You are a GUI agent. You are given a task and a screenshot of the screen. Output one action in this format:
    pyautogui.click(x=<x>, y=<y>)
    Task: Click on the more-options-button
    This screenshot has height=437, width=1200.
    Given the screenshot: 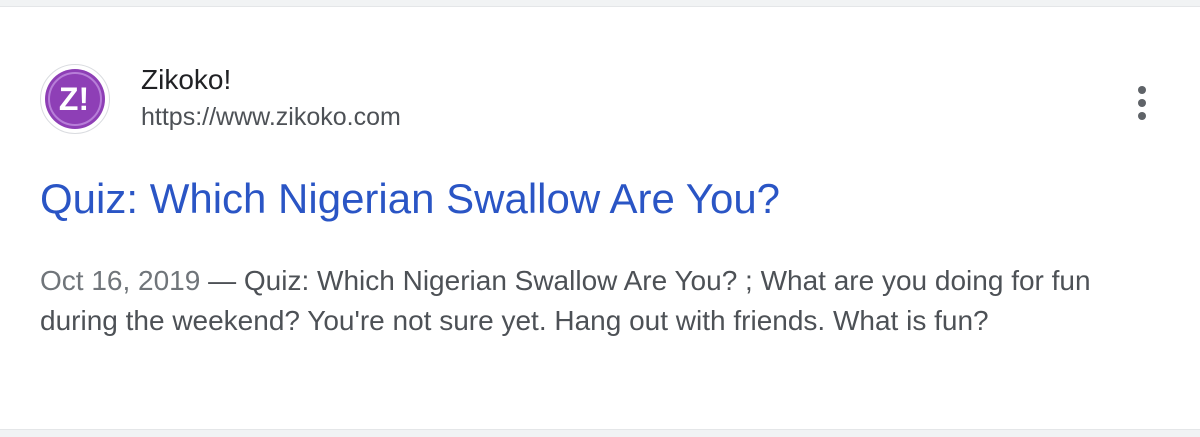 What is the action you would take?
    pyautogui.click(x=1142, y=103)
    